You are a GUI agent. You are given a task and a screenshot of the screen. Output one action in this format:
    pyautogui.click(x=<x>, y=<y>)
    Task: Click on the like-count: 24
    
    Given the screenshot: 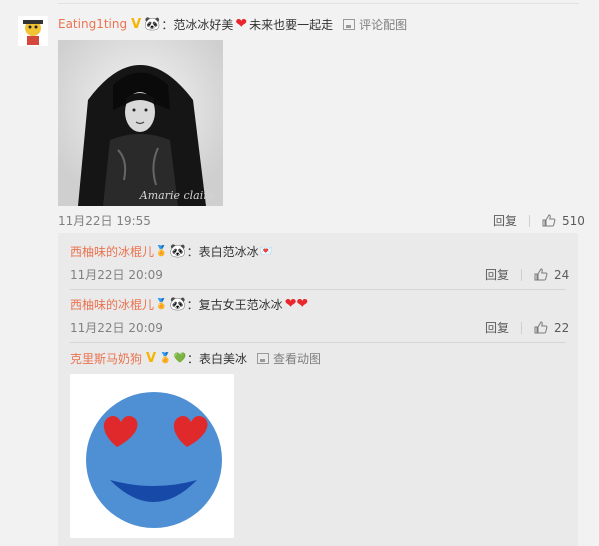 What is the action you would take?
    pyautogui.click(x=562, y=274)
    